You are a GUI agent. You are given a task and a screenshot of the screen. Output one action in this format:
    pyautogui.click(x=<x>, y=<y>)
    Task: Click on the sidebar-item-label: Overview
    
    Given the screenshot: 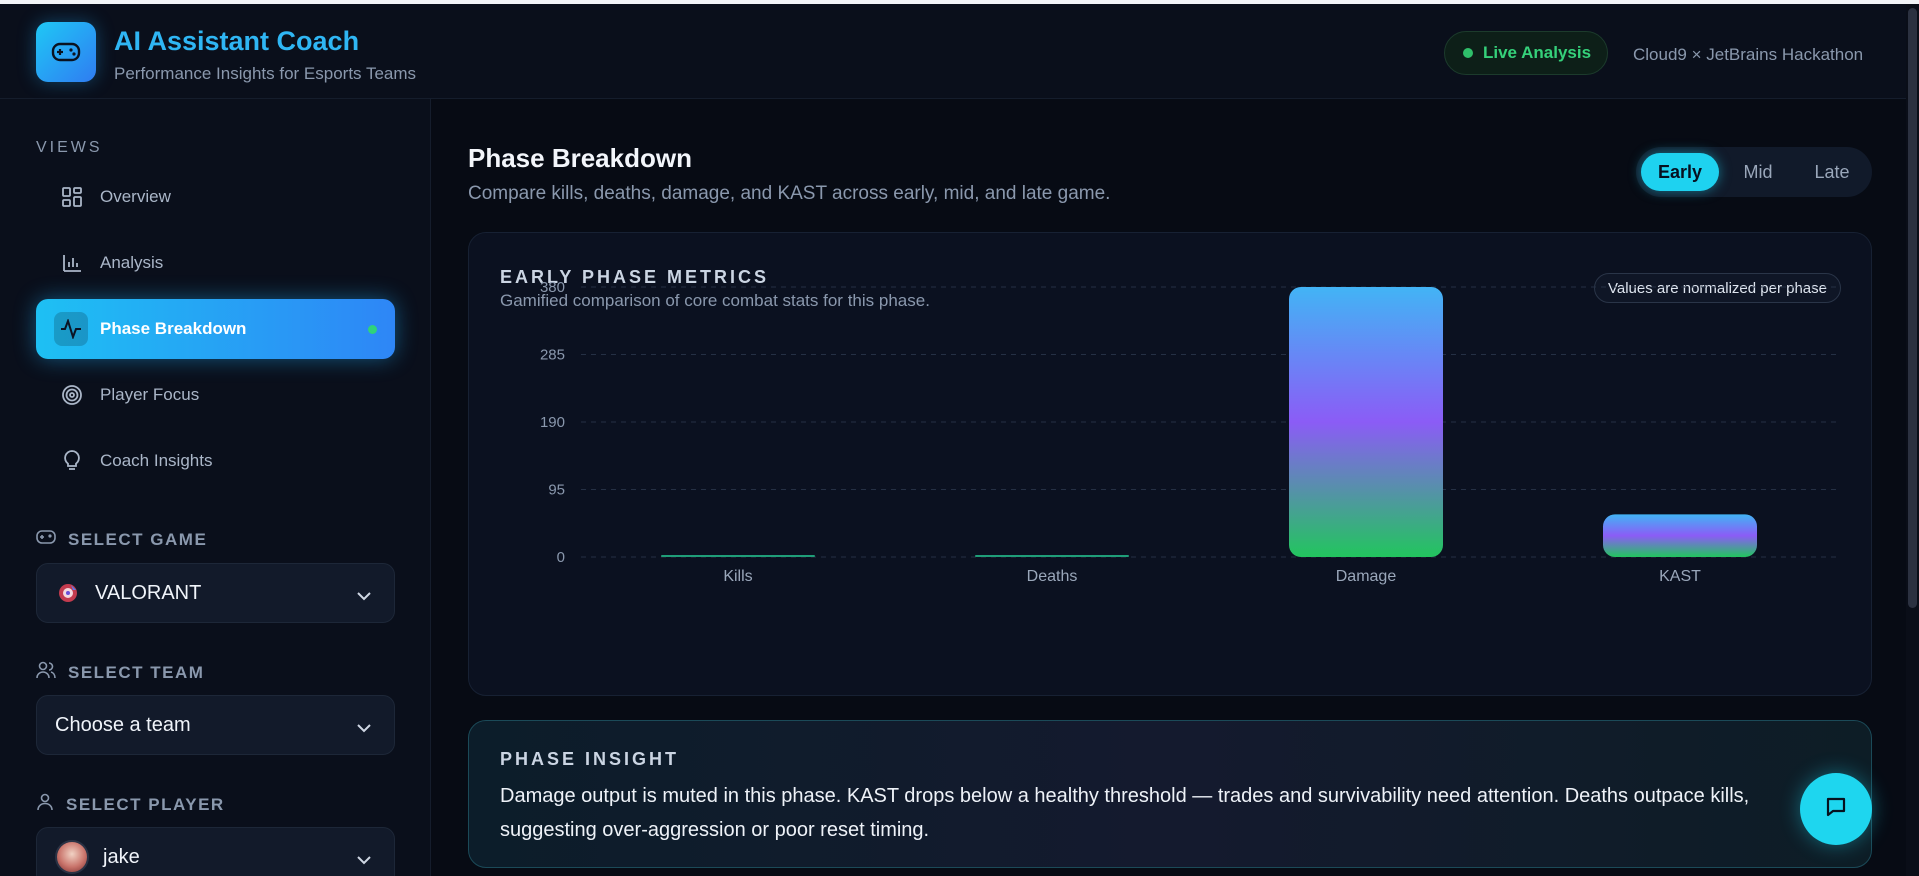 What is the action you would take?
    pyautogui.click(x=135, y=196)
    